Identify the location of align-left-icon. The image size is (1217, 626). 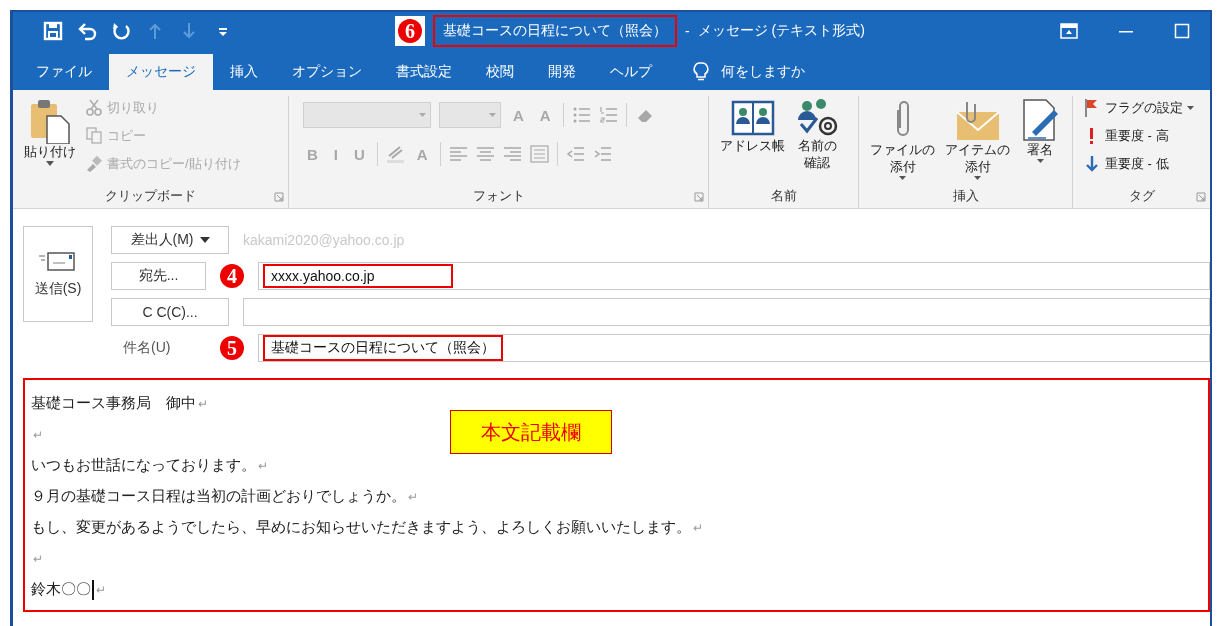
(458, 154).